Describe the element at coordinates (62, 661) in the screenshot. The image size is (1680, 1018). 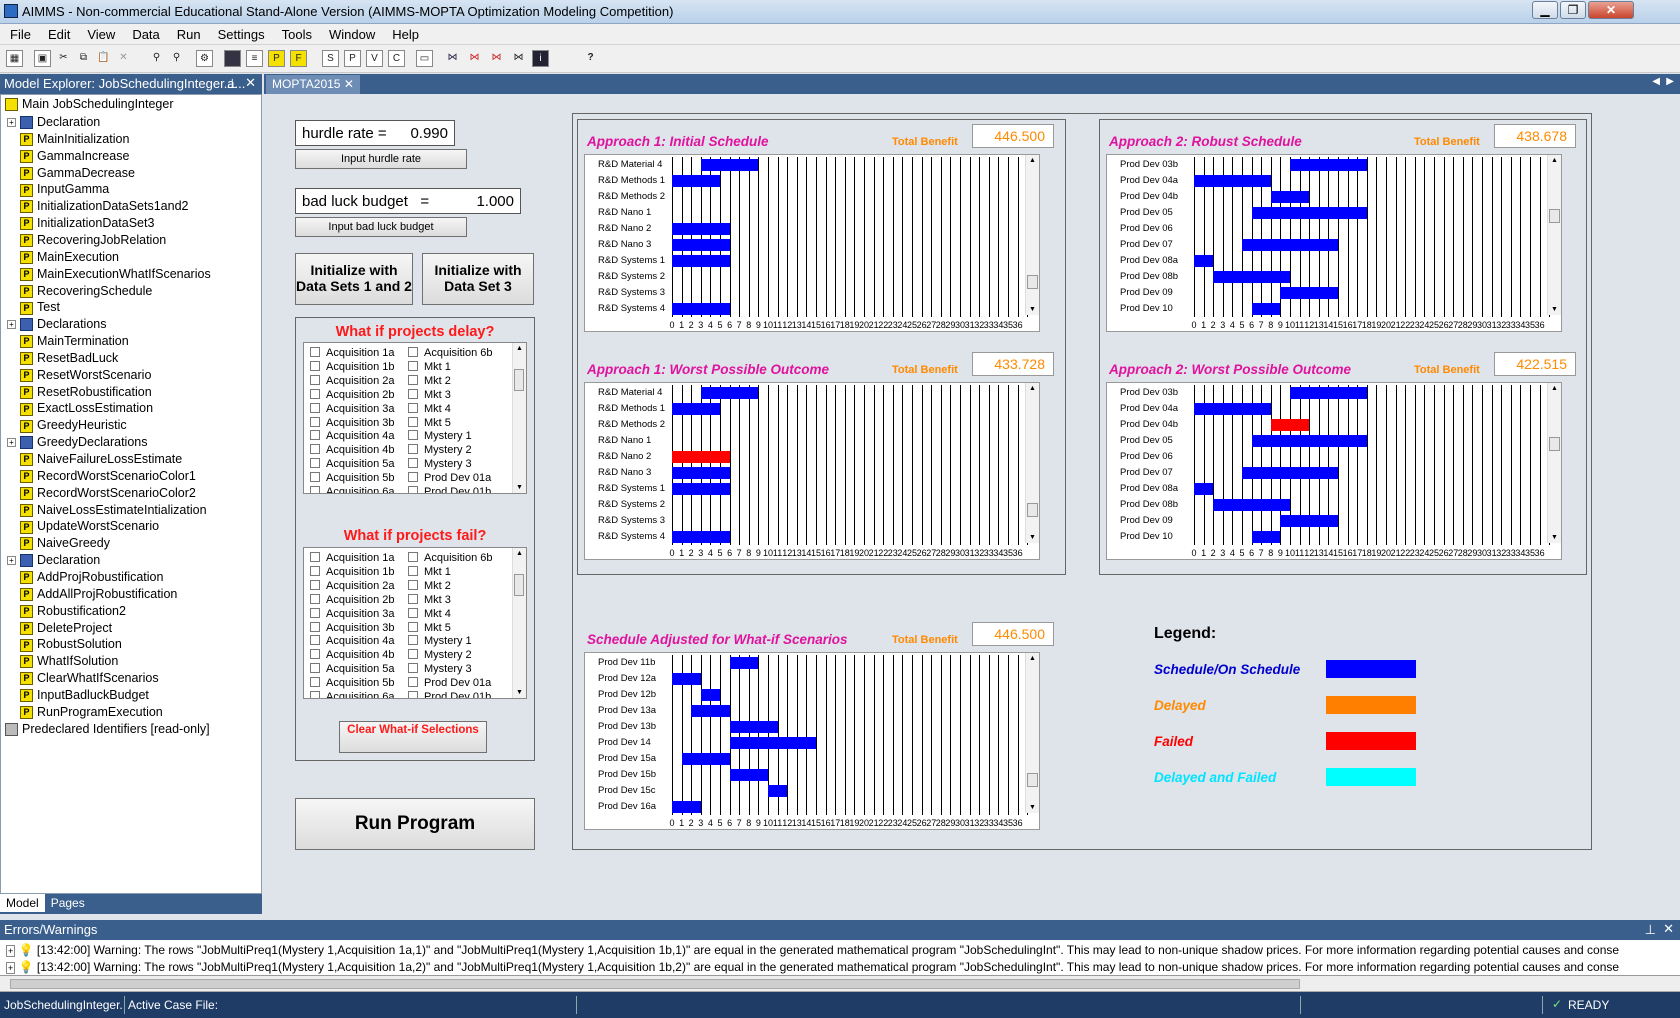
I see `tree-item: P WhatIfSolution` at that location.